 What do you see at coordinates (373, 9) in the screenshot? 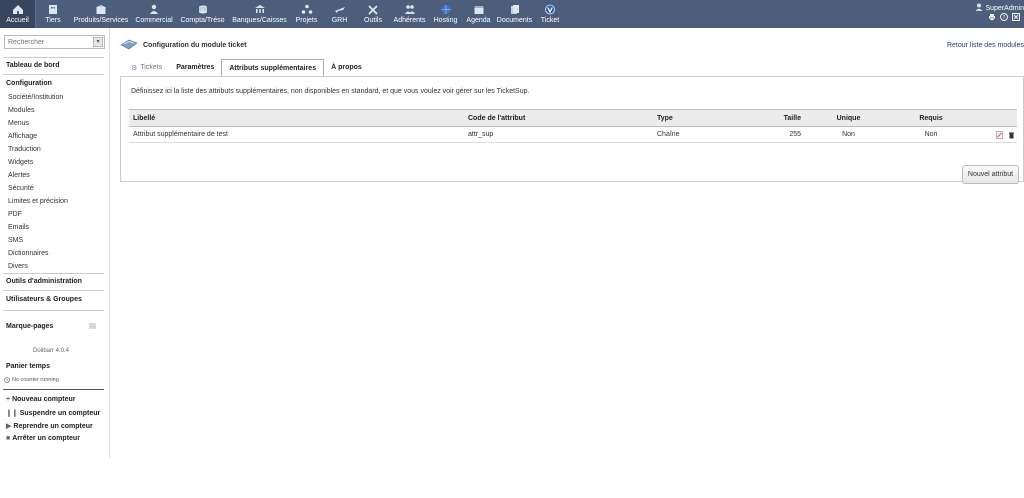
I see `tools-icon` at bounding box center [373, 9].